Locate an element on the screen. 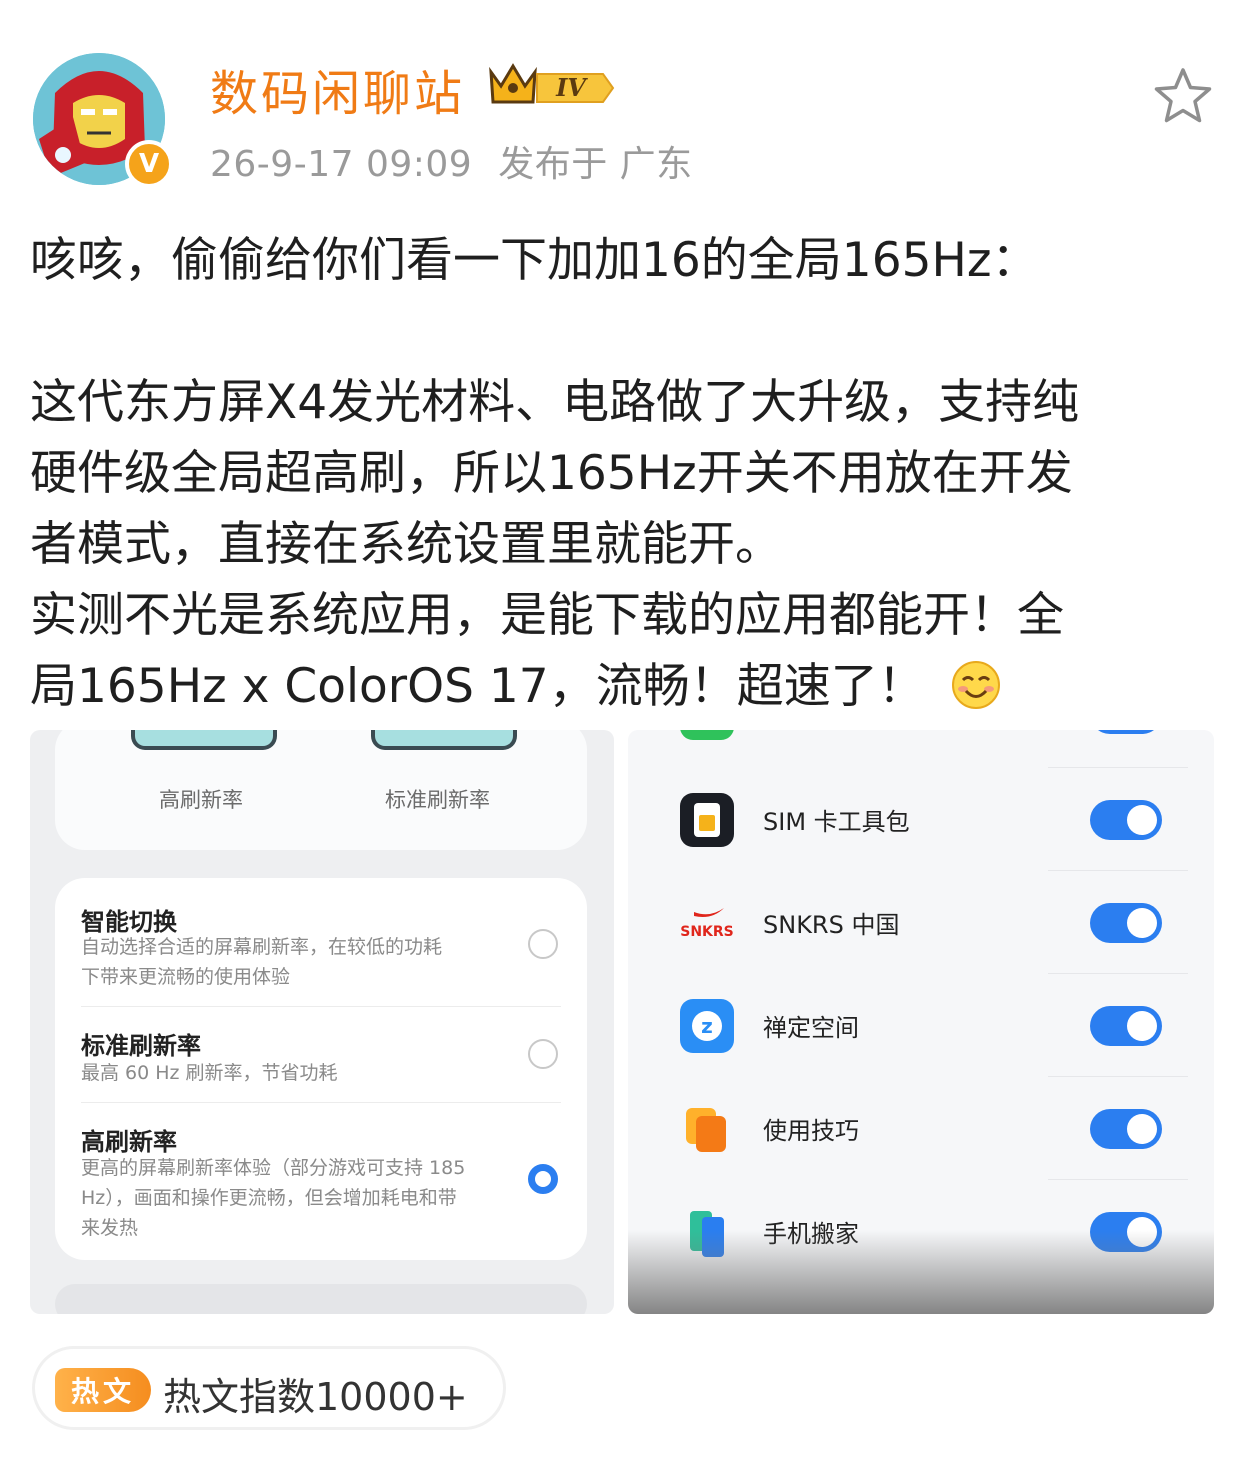  post-line-last: 局165Hz x ColorOS 17，流畅！超速了！ is located at coordinates (630, 686).